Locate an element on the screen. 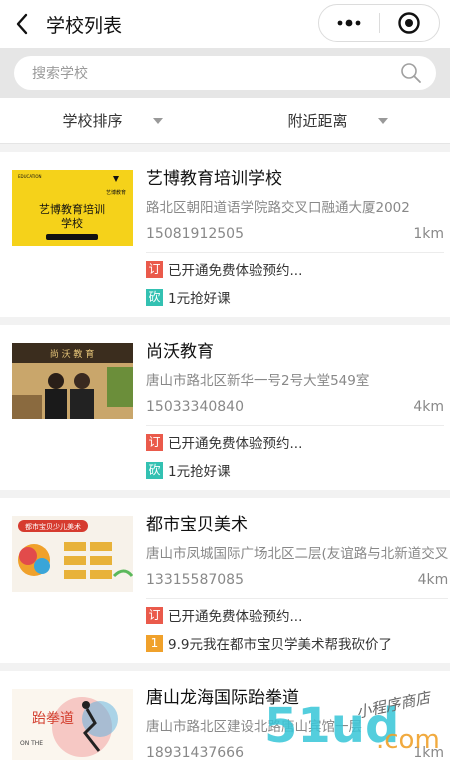 The width and height of the screenshot is (450, 760). promo-text: 9.9元我在都市宝贝学美术帮我砍价了 is located at coordinates (280, 645).